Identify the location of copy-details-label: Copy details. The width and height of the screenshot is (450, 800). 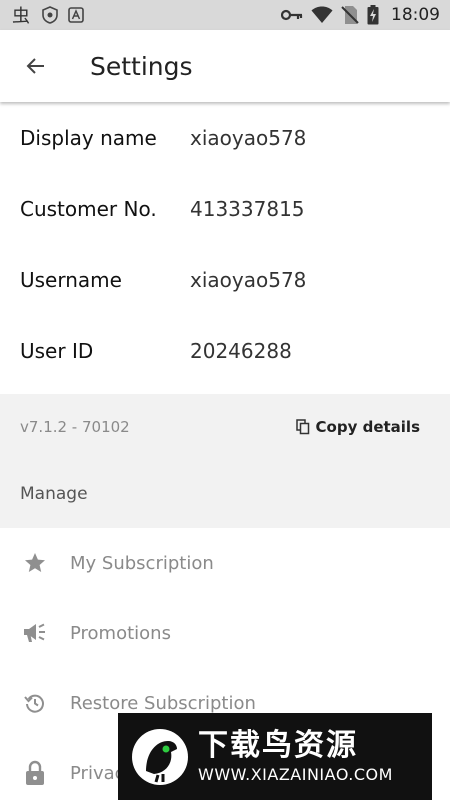
(367, 427).